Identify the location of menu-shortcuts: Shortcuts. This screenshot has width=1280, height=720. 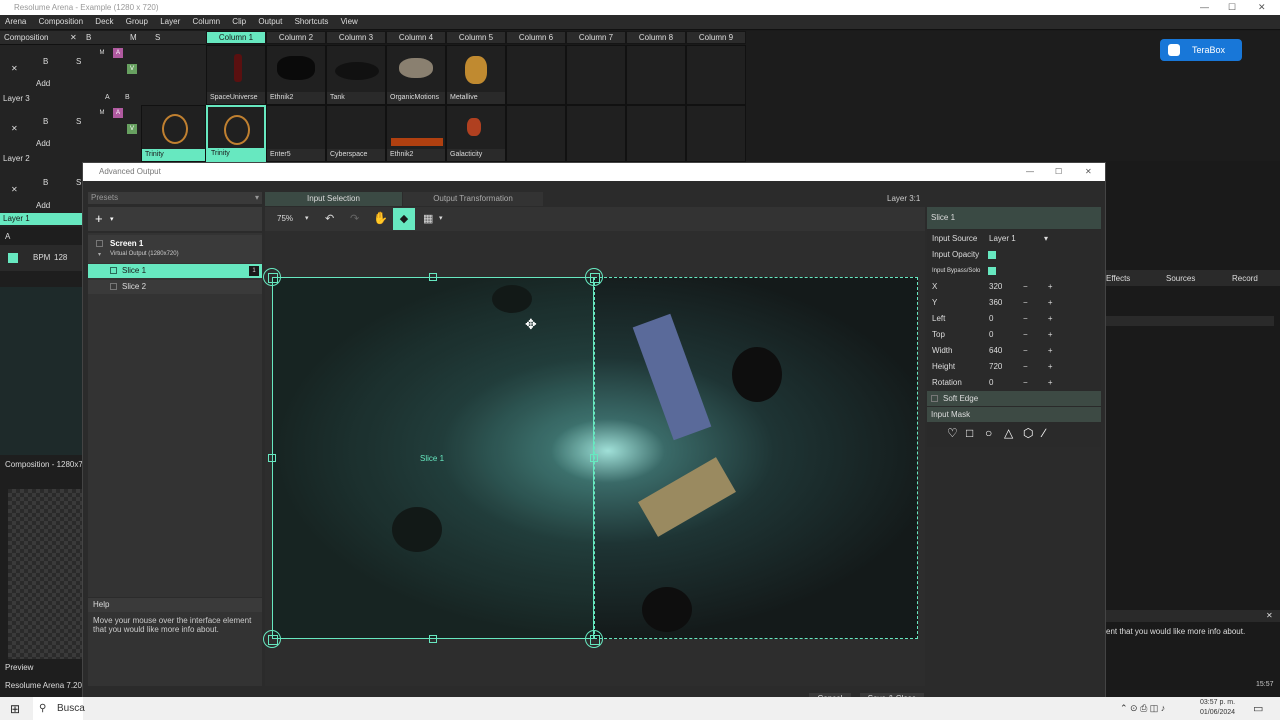
(312, 22).